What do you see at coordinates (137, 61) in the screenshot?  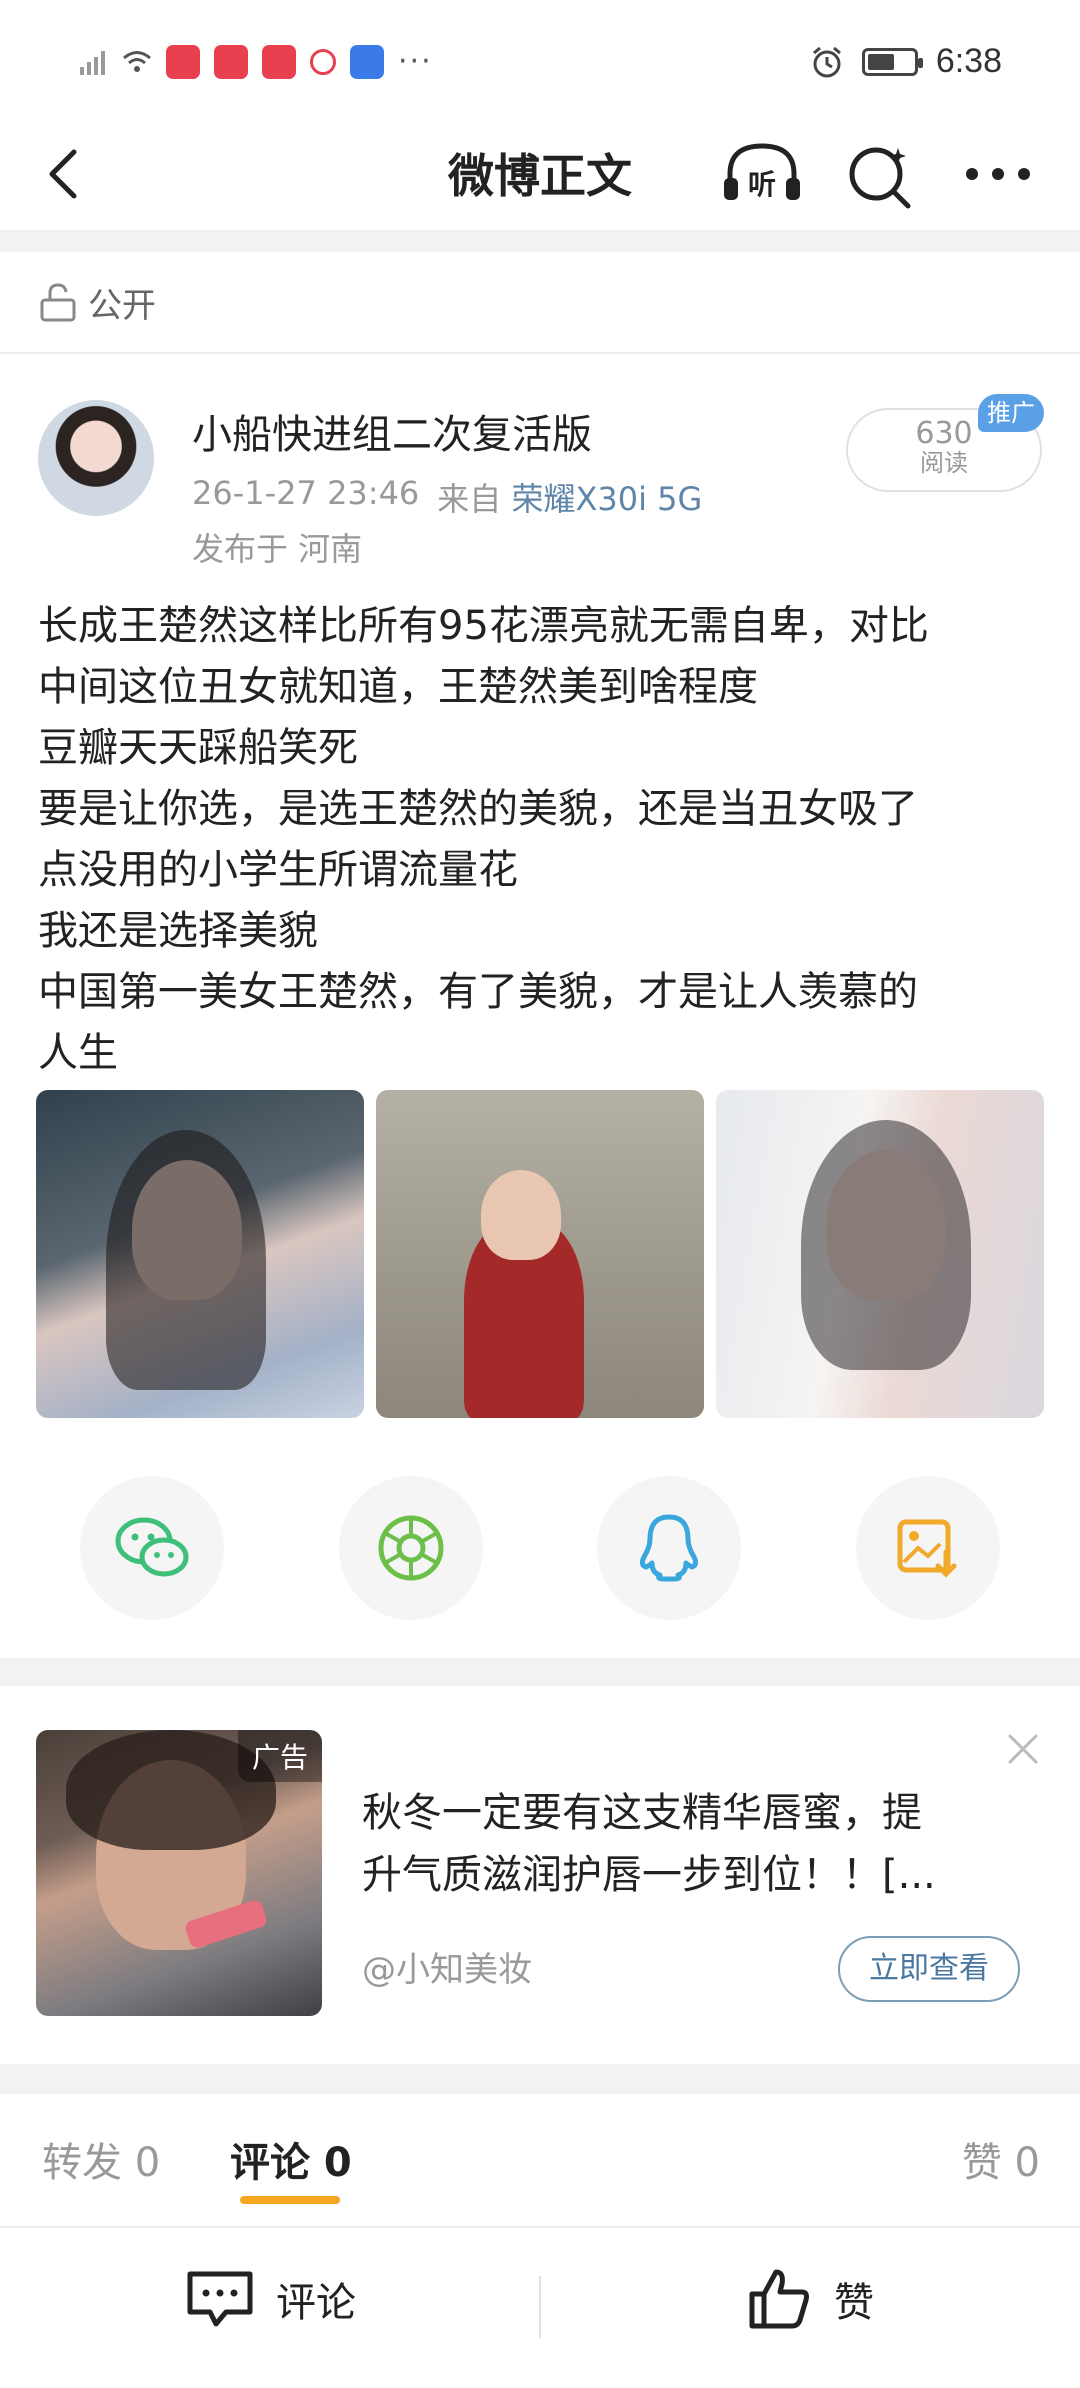 I see `wifi-icon` at bounding box center [137, 61].